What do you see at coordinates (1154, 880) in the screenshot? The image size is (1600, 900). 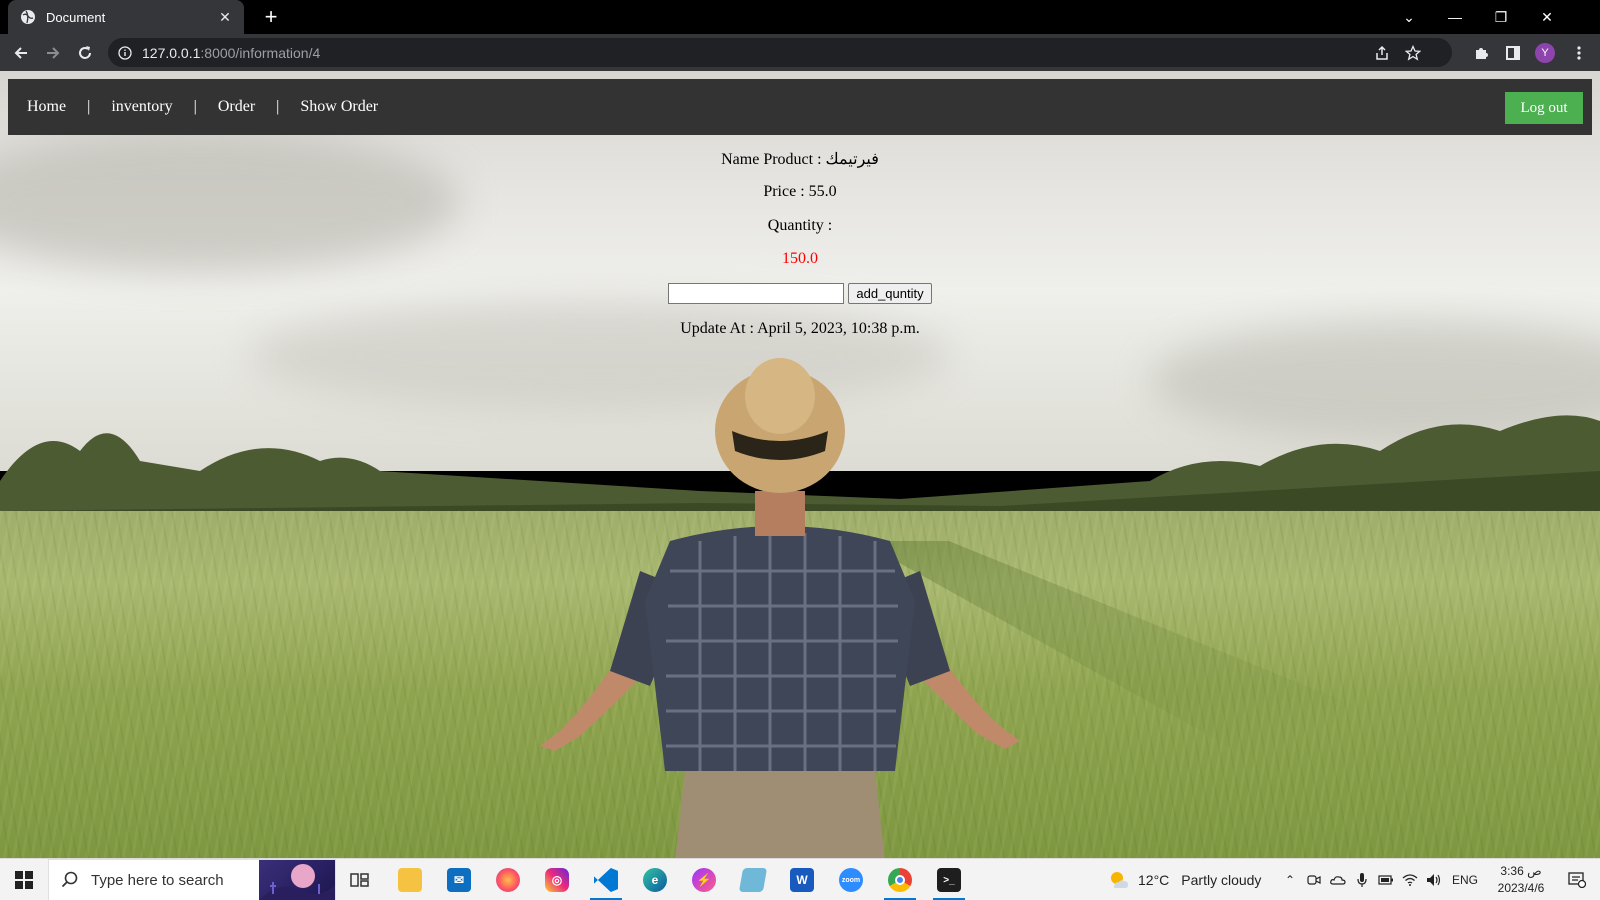 I see `weather-temperature: 12°C` at bounding box center [1154, 880].